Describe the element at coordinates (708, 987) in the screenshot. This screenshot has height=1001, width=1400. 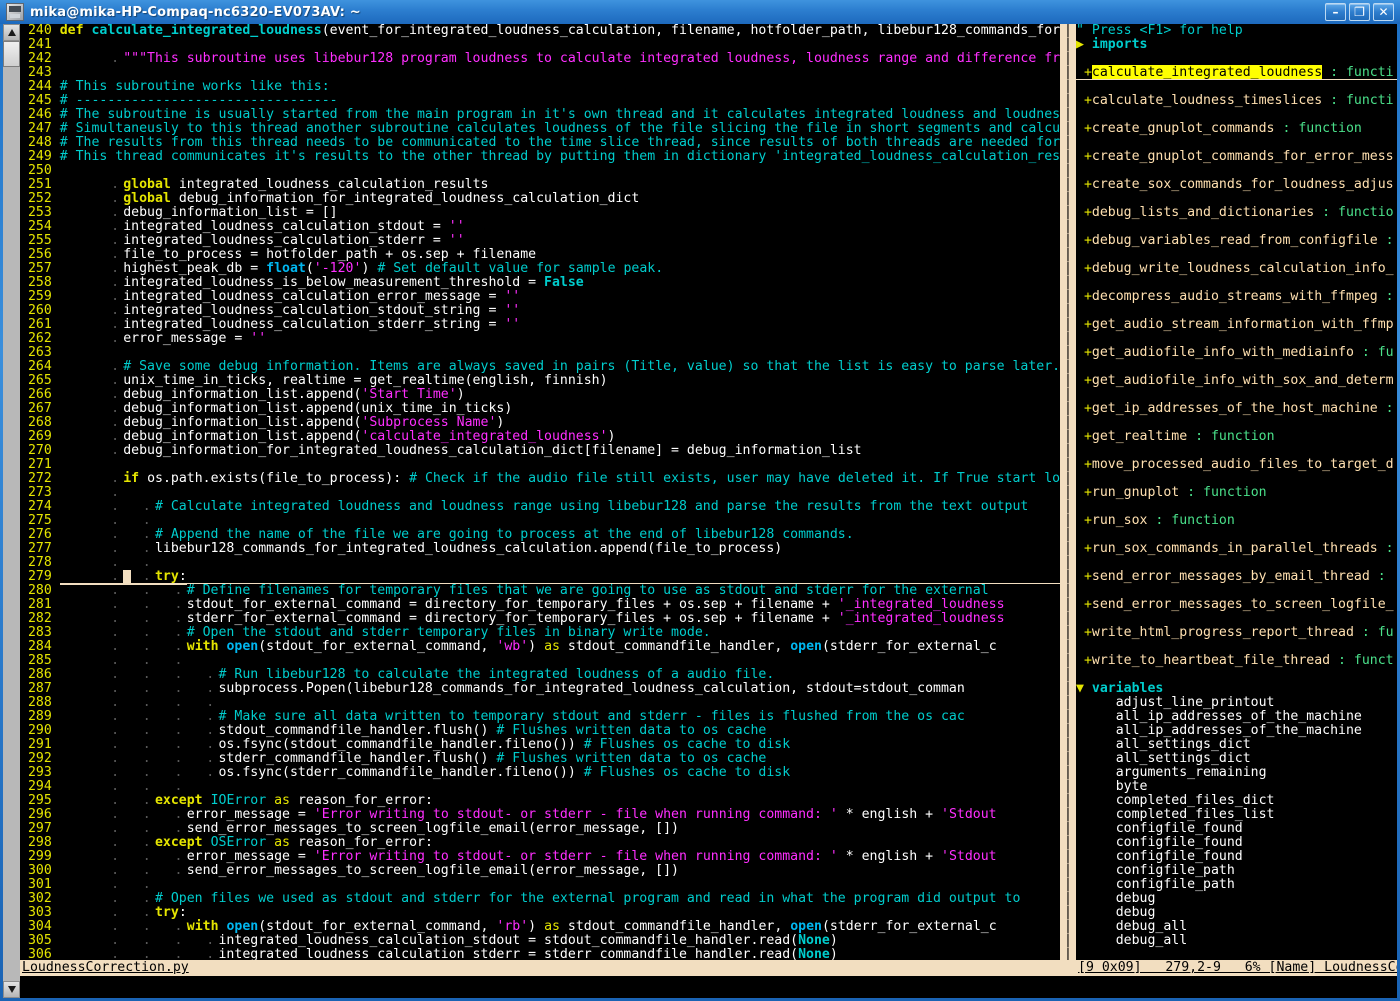
I see `vim-command-line` at that location.